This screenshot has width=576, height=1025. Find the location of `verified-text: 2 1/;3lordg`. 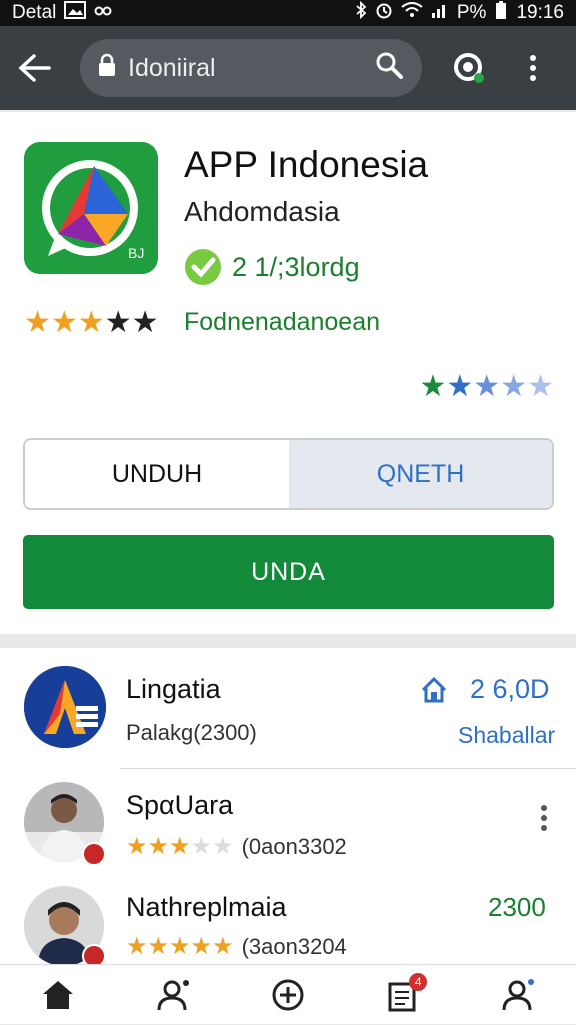

verified-text: 2 1/;3lordg is located at coordinates (296, 266).